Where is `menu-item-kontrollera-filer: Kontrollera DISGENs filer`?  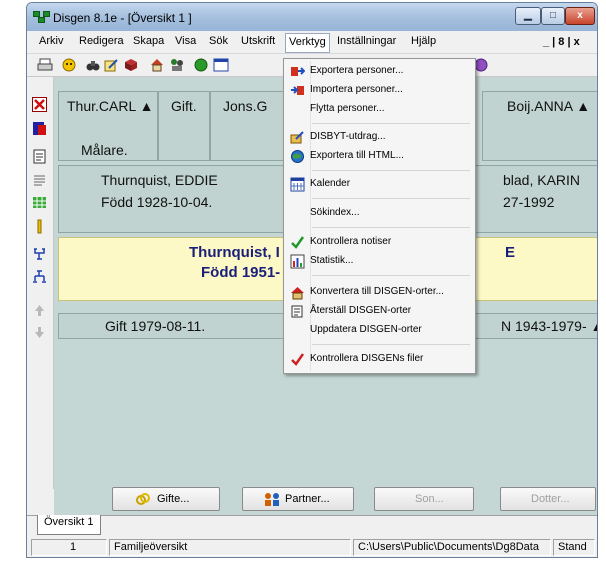 menu-item-kontrollera-filer: Kontrollera DISGENs filer is located at coordinates (379, 359).